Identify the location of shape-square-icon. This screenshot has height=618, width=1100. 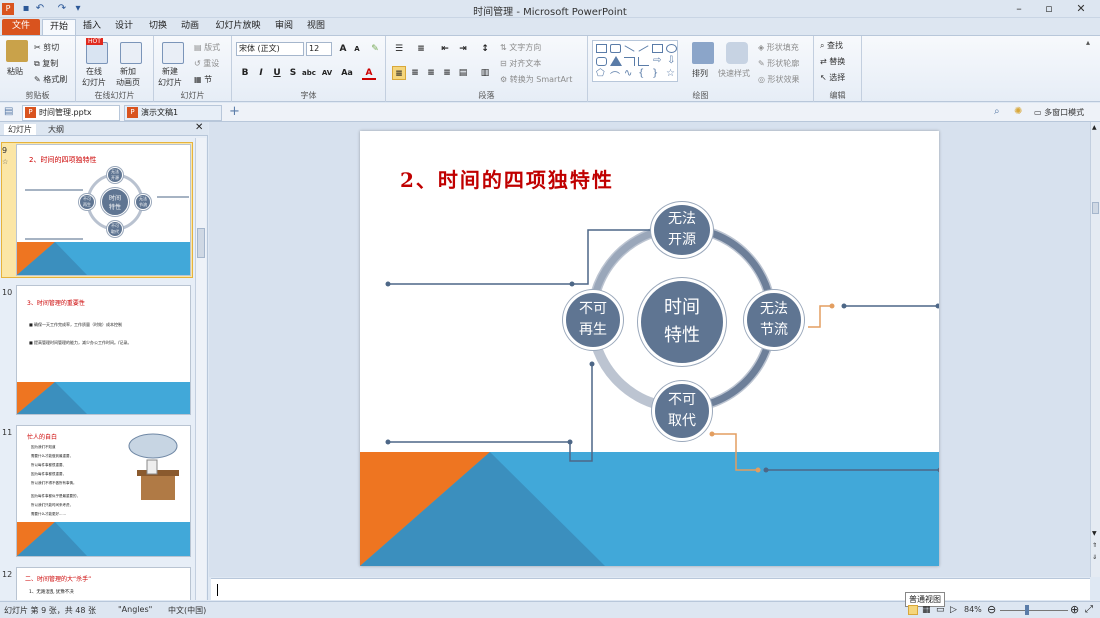
(657, 48).